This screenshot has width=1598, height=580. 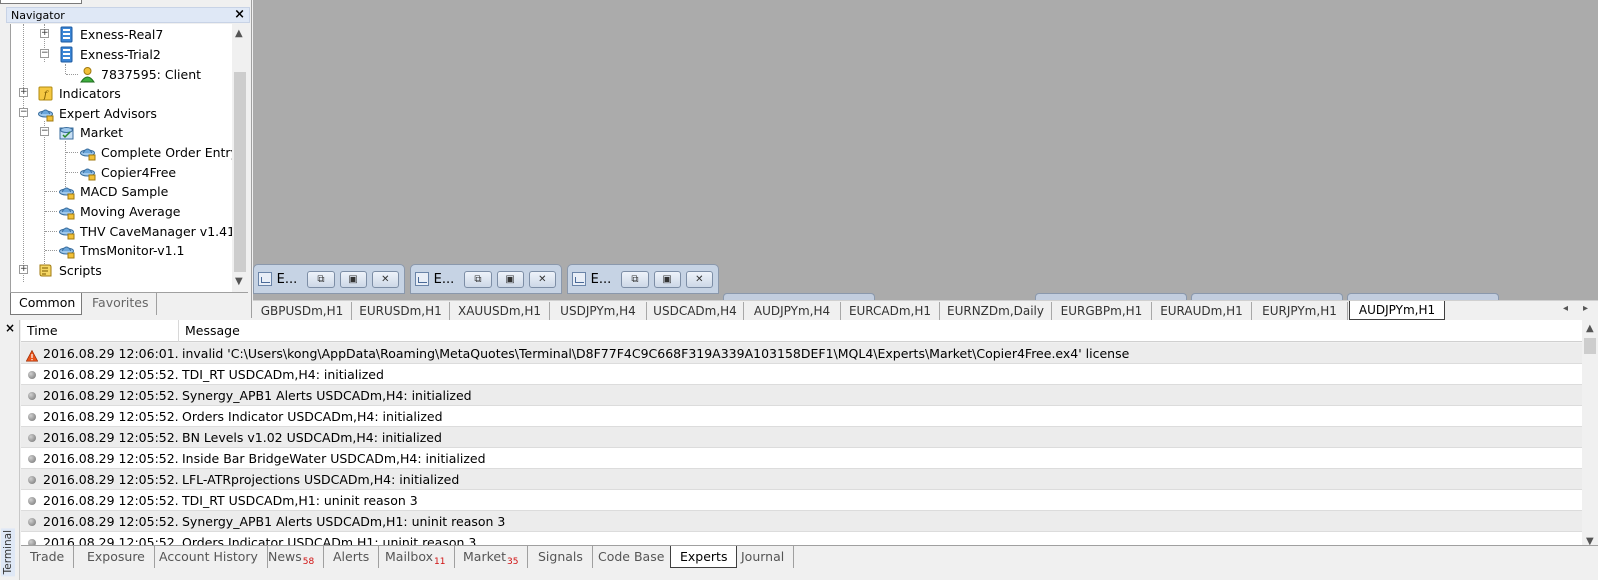 I want to click on tab-signals: Signals, so click(x=561, y=557).